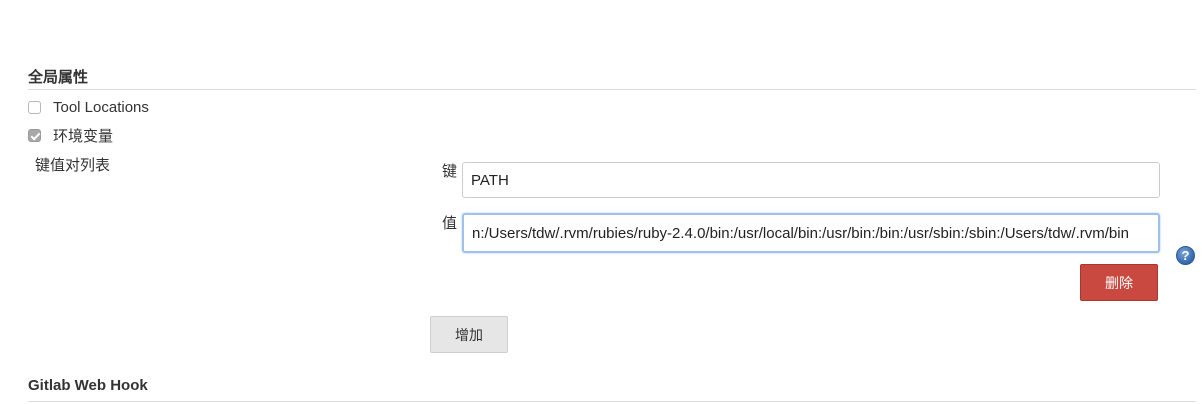  What do you see at coordinates (1119, 282) in the screenshot?
I see `delete-button: 删除` at bounding box center [1119, 282].